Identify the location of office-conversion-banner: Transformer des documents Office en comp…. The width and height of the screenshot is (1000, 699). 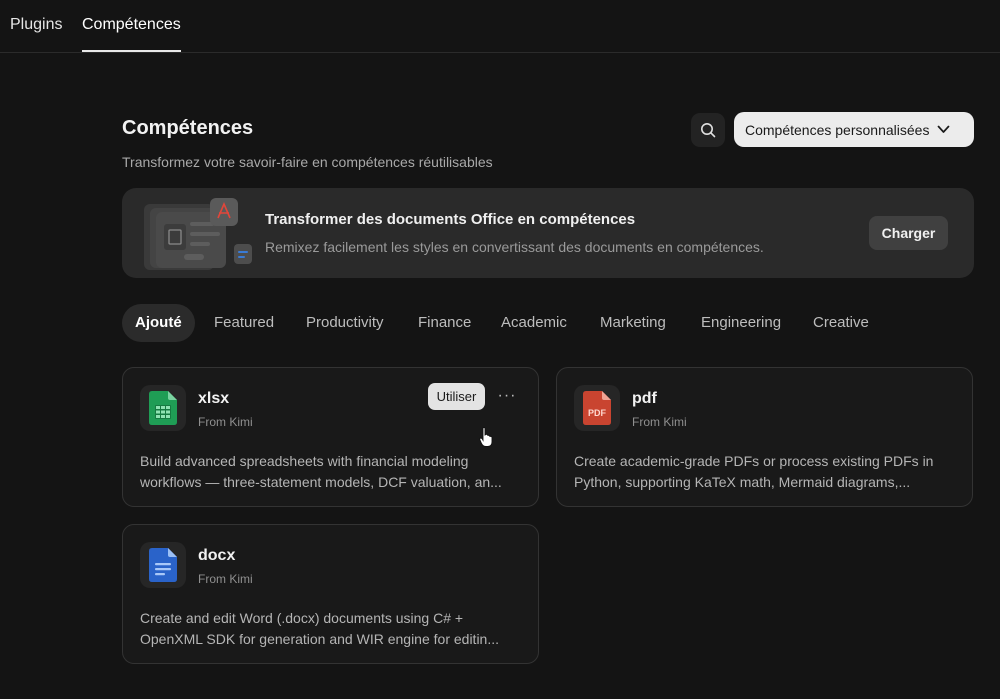
(548, 233).